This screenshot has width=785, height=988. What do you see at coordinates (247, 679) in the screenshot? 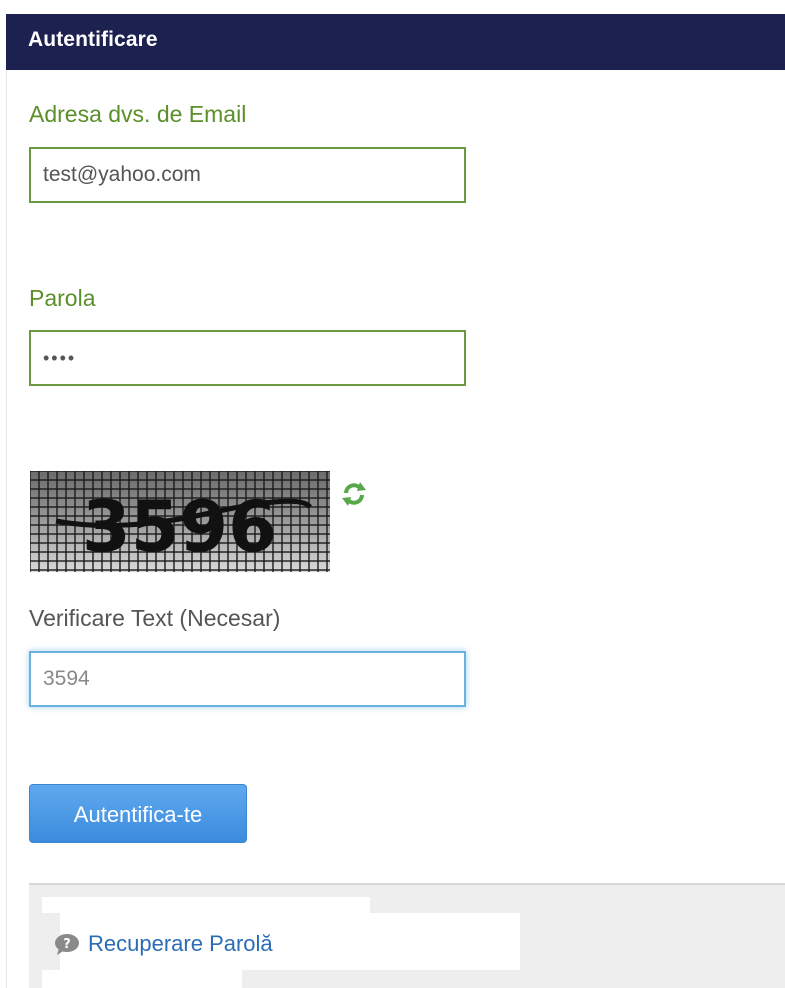
I see `captcha-input` at bounding box center [247, 679].